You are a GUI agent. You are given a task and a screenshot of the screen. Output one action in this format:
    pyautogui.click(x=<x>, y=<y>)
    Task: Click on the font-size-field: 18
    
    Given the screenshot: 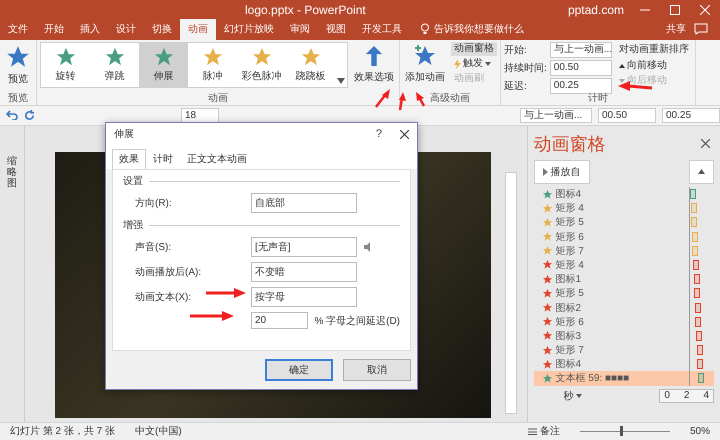 What is the action you would take?
    pyautogui.click(x=200, y=115)
    